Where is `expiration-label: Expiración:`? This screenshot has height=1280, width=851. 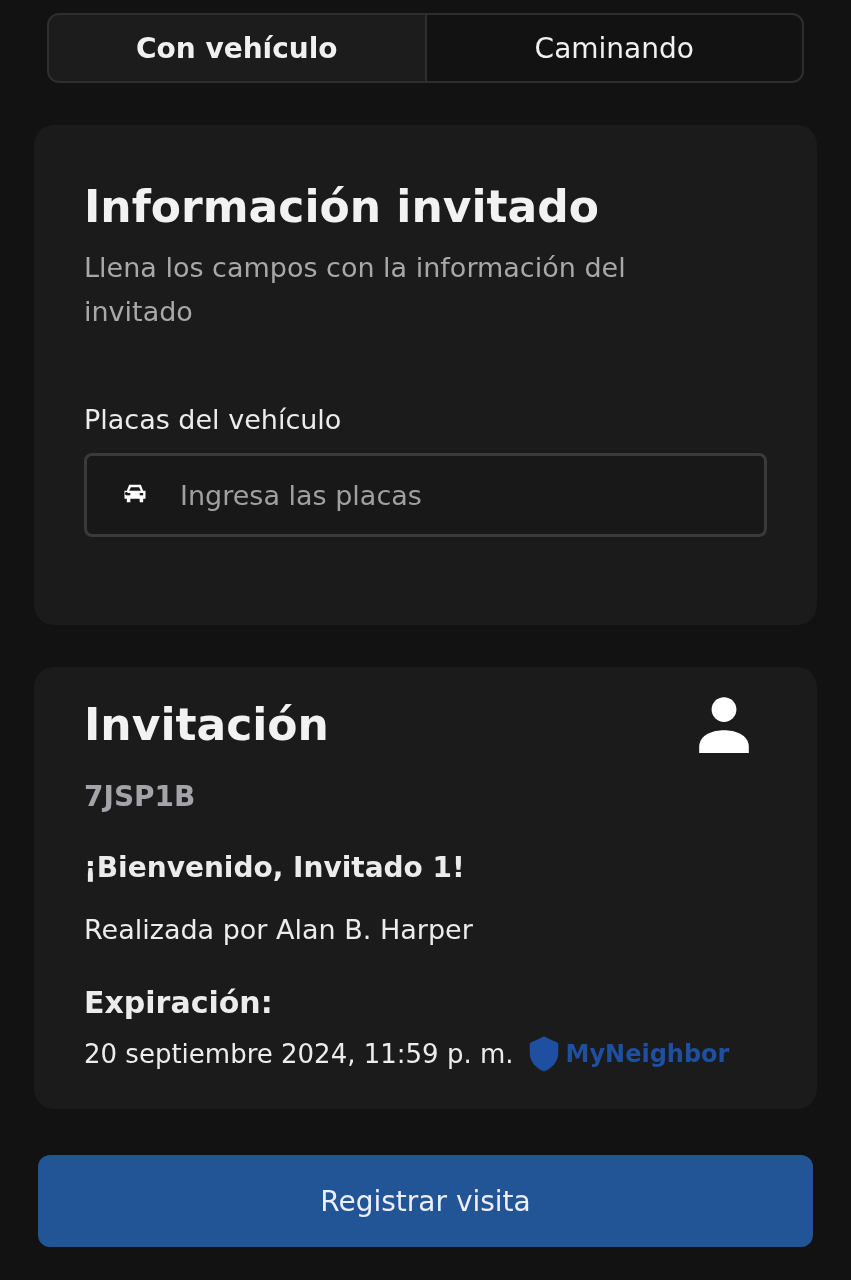 expiration-label: Expiración: is located at coordinates (179, 1002).